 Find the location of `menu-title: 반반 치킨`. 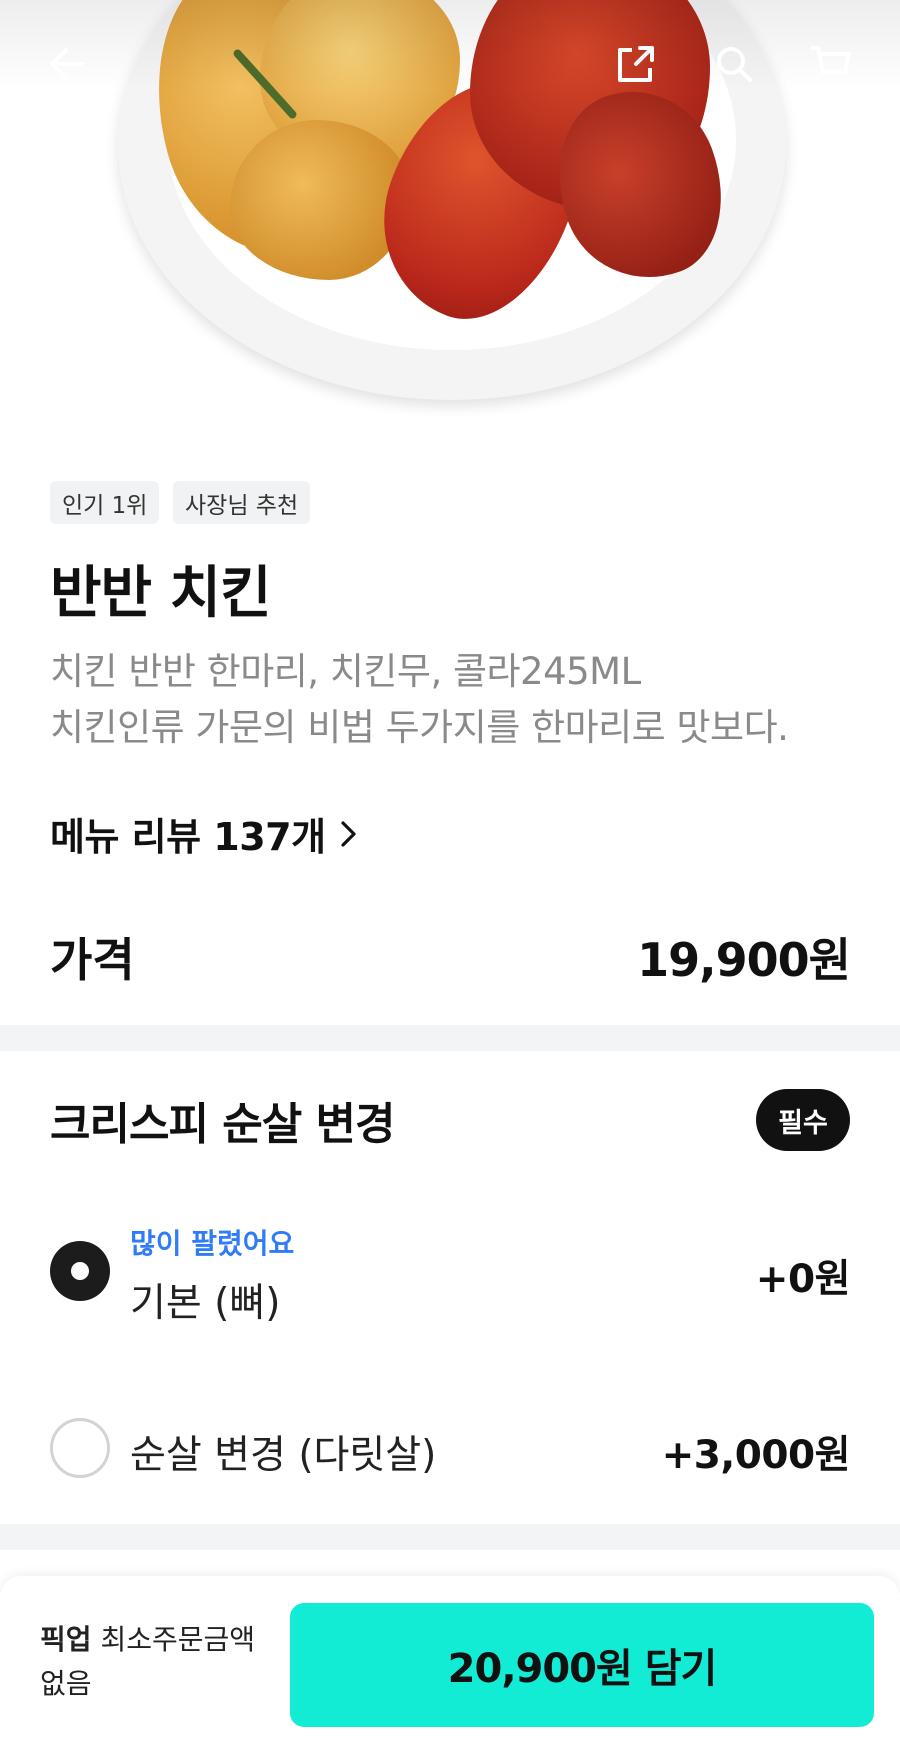

menu-title: 반반 치킨 is located at coordinates (161, 593).